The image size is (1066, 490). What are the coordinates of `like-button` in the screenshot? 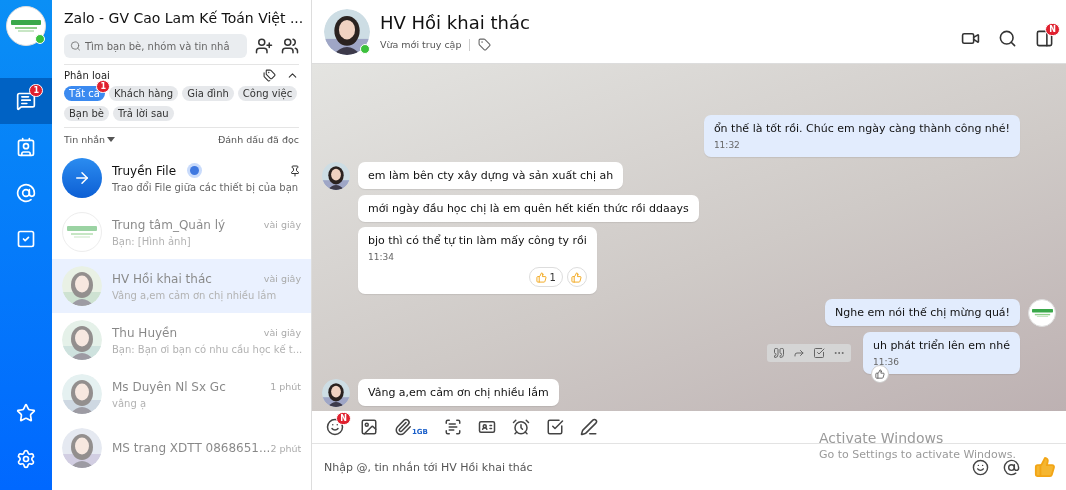 It's located at (879, 374).